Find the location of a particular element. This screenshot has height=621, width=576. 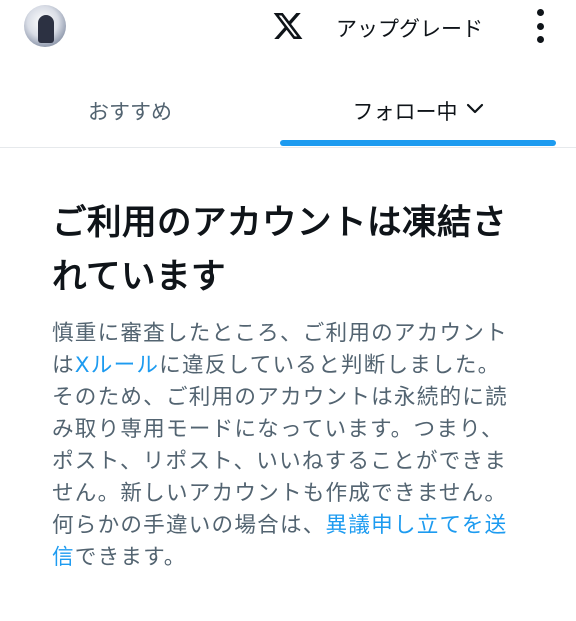

x-logo-icon is located at coordinates (288, 26).